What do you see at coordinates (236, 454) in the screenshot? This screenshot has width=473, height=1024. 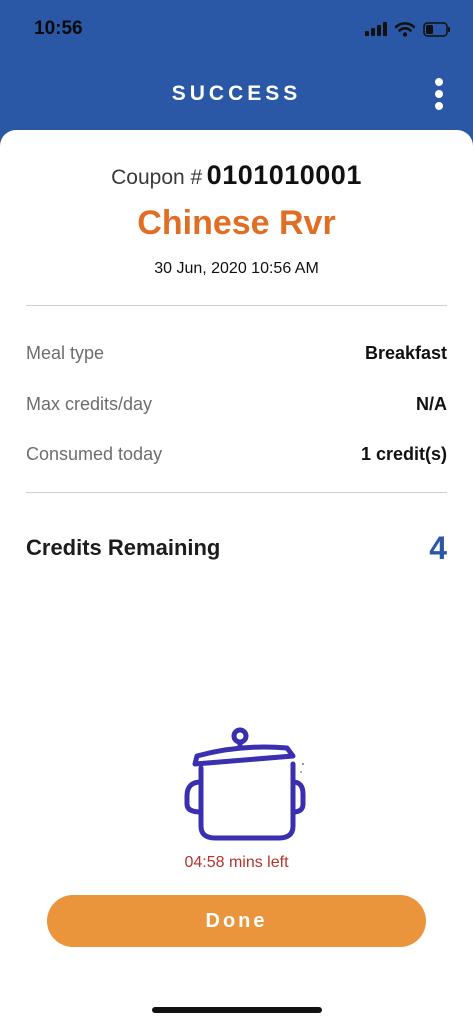 I see `detail-row-consumed-today: Consumed today 1 credit(s)` at bounding box center [236, 454].